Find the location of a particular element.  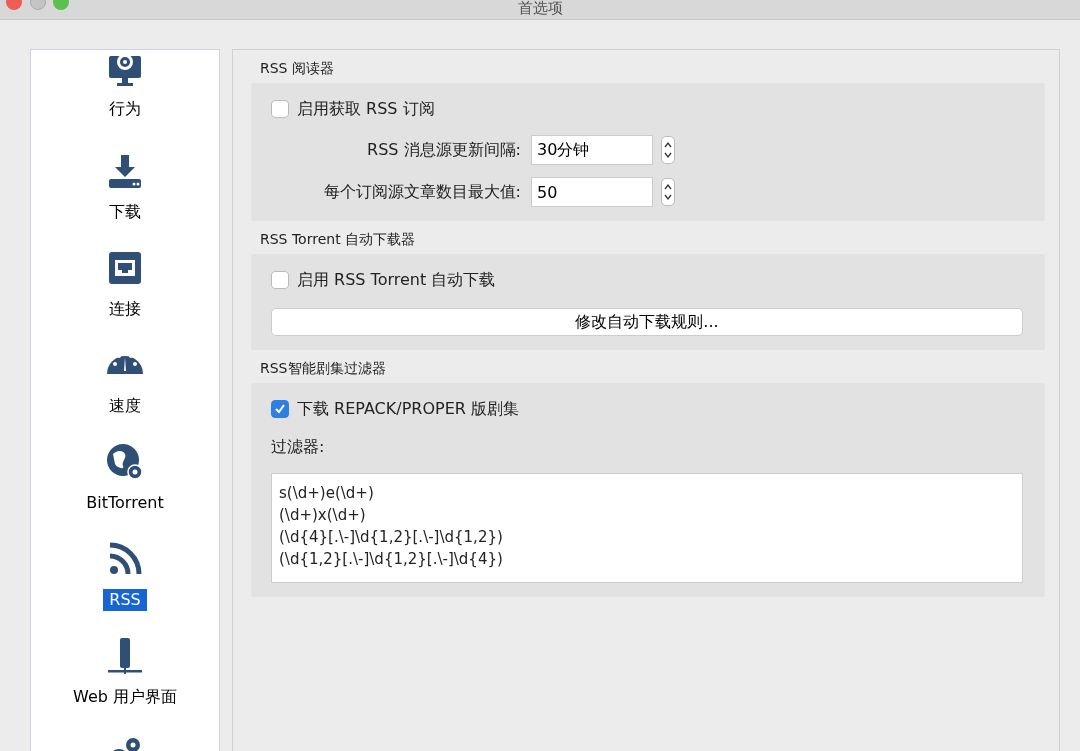

sidebar-item: 连接 is located at coordinates (125, 296).